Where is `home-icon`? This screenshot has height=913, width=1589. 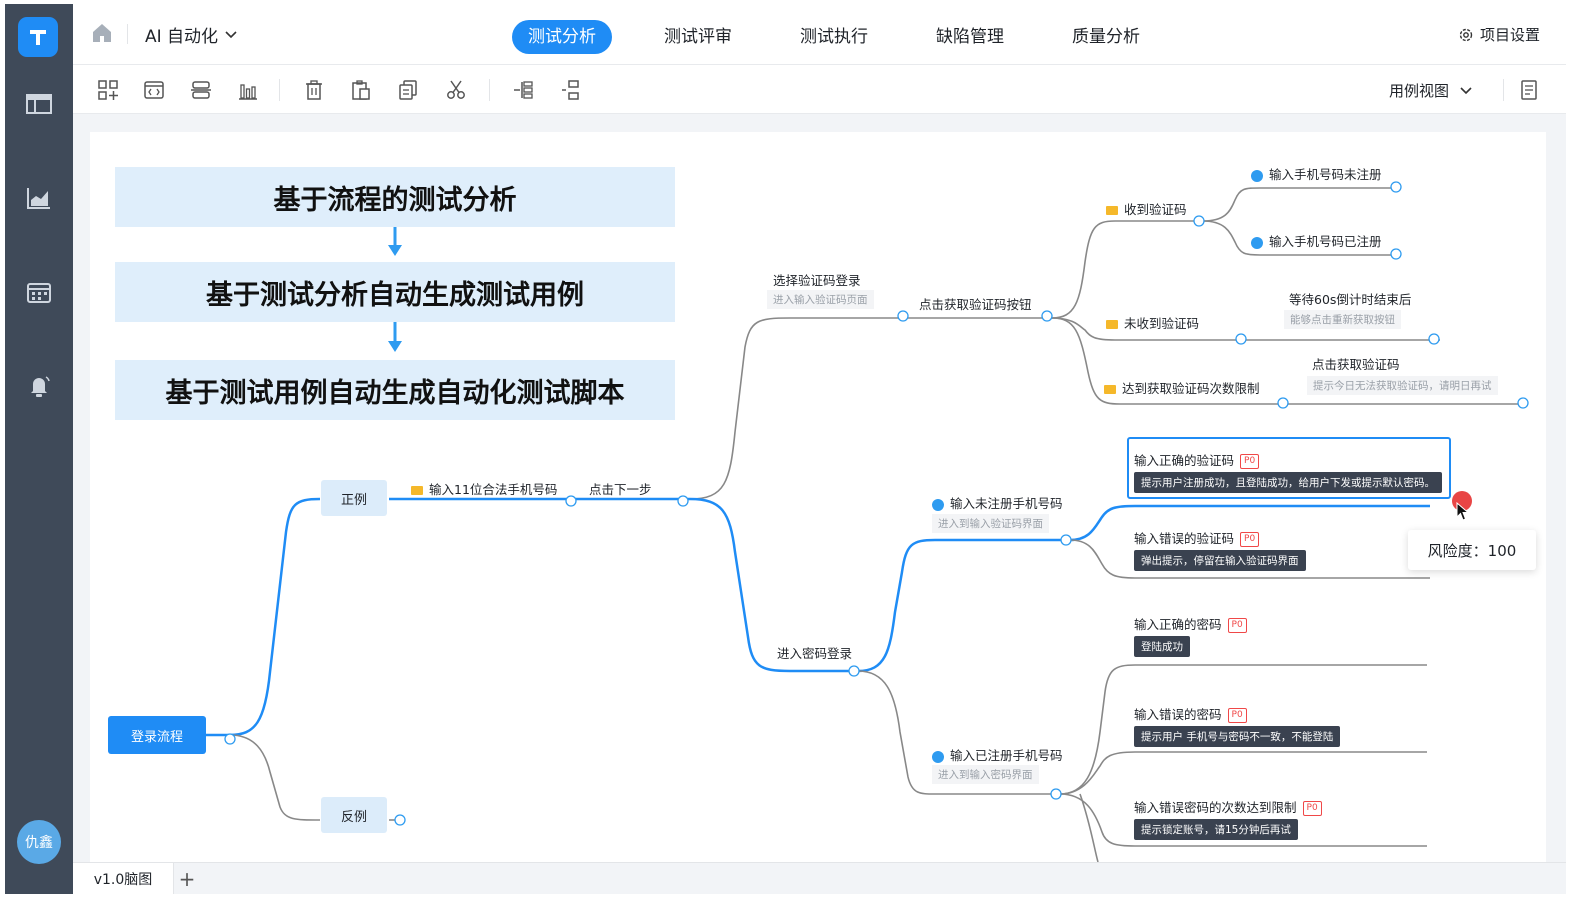 home-icon is located at coordinates (103, 34).